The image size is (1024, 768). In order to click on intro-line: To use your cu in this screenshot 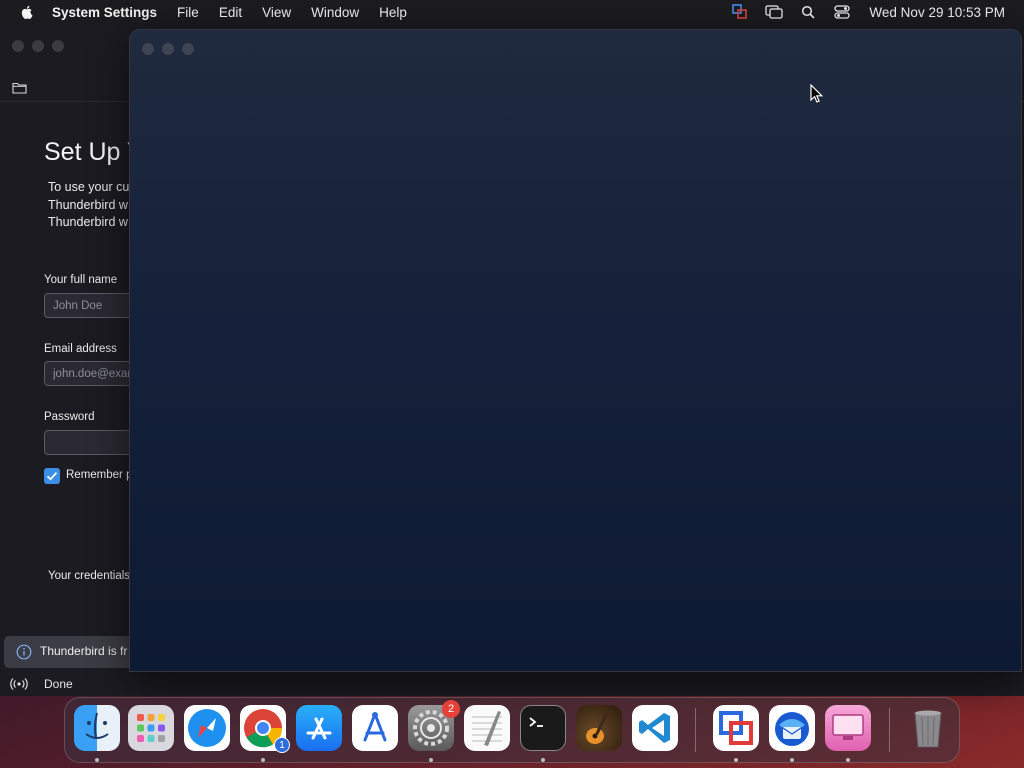, I will do `click(89, 187)`.